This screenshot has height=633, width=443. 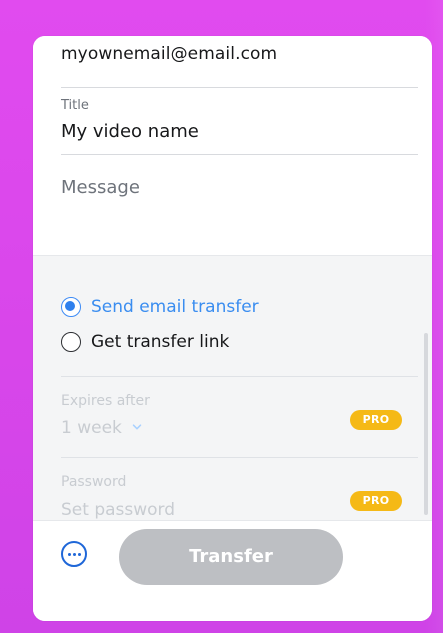 I want to click on transfer-button: Transfer, so click(x=231, y=557).